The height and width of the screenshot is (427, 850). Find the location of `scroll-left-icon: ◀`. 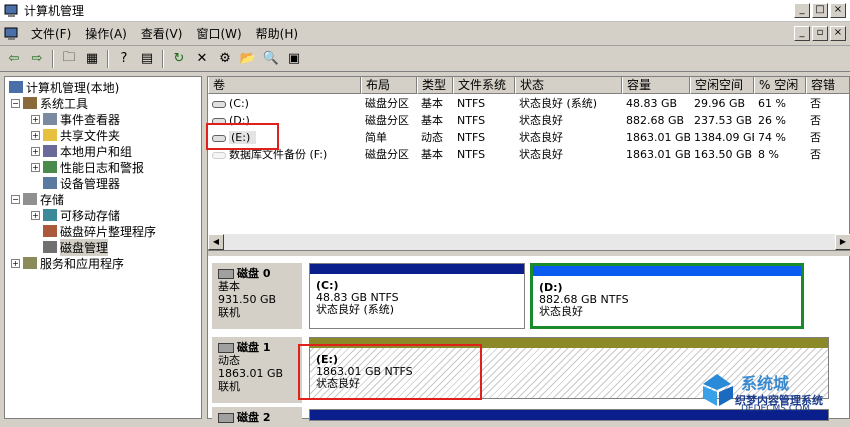

scroll-left-icon: ◀ is located at coordinates (216, 242).